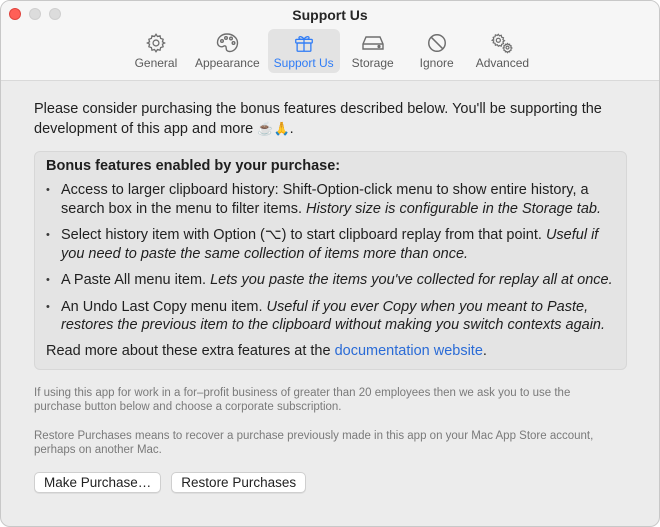 The height and width of the screenshot is (527, 660). Describe the element at coordinates (239, 482) in the screenshot. I see `restore-purchases-button: Restore Purchases` at that location.